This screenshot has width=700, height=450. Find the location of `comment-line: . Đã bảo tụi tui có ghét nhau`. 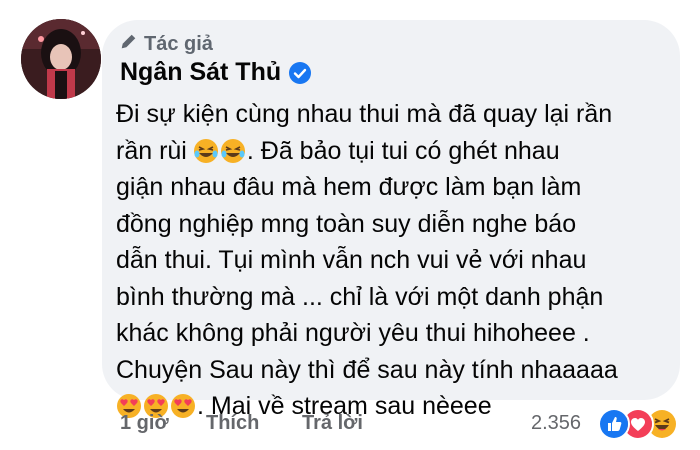

comment-line: . Đã bảo tụi tui có ghét nhau is located at coordinates (403, 150).